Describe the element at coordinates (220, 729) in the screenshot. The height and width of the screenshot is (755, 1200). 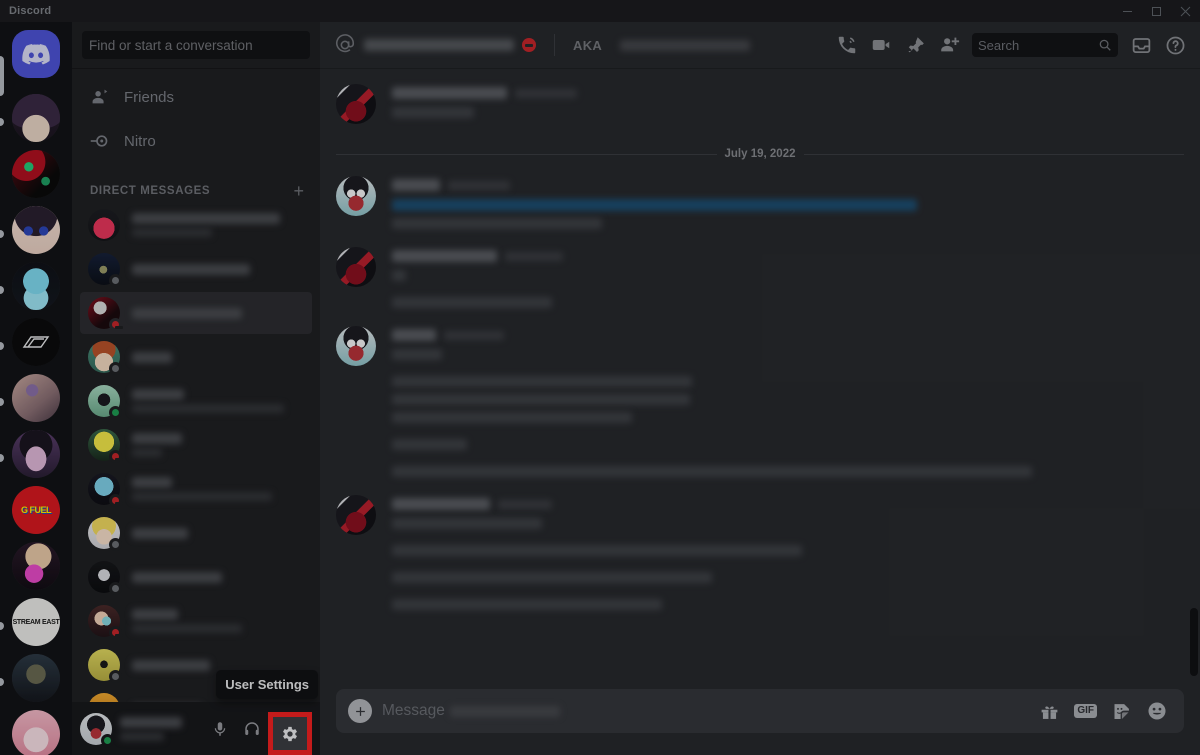
I see `mute-button` at that location.